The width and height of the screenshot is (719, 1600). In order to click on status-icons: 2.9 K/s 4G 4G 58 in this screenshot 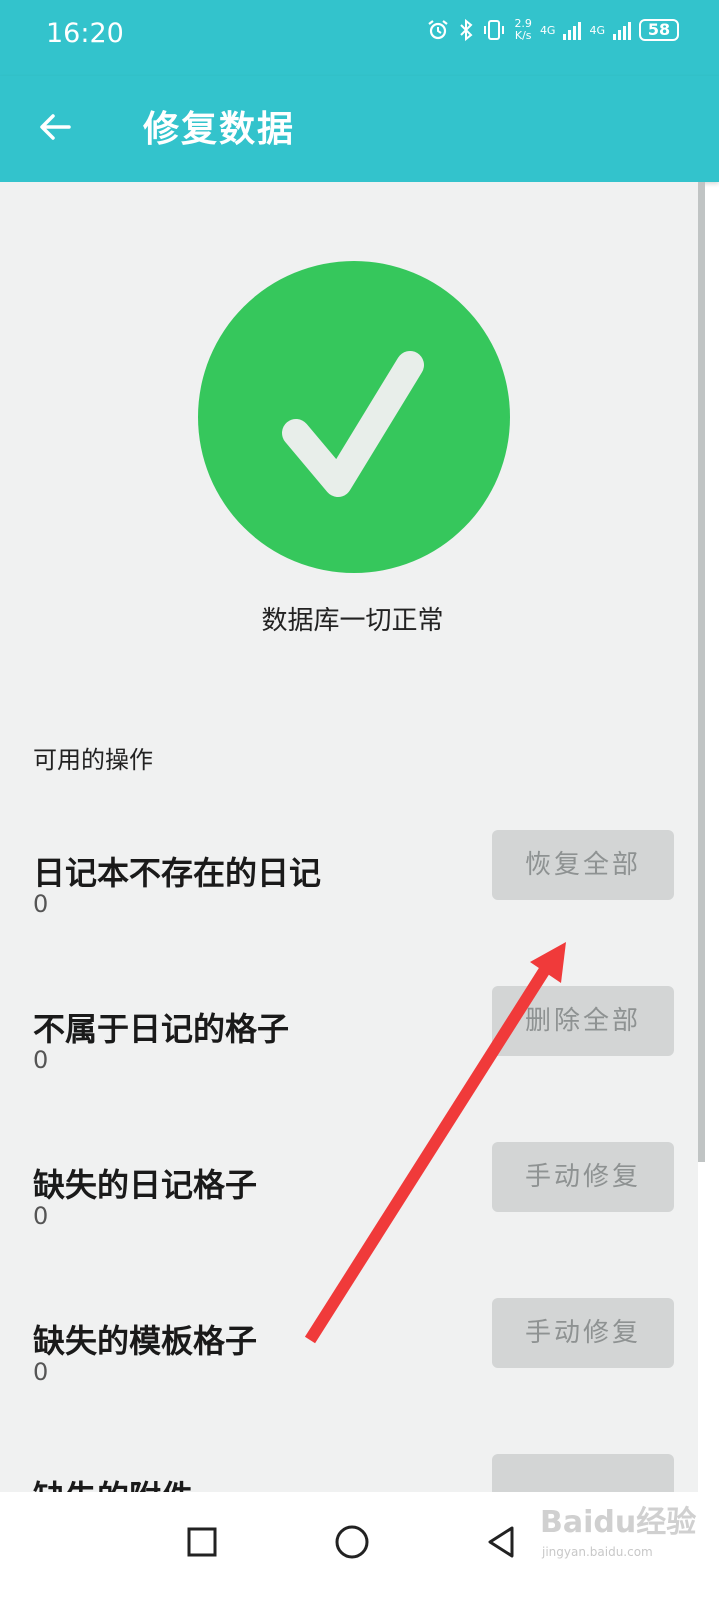, I will do `click(552, 30)`.